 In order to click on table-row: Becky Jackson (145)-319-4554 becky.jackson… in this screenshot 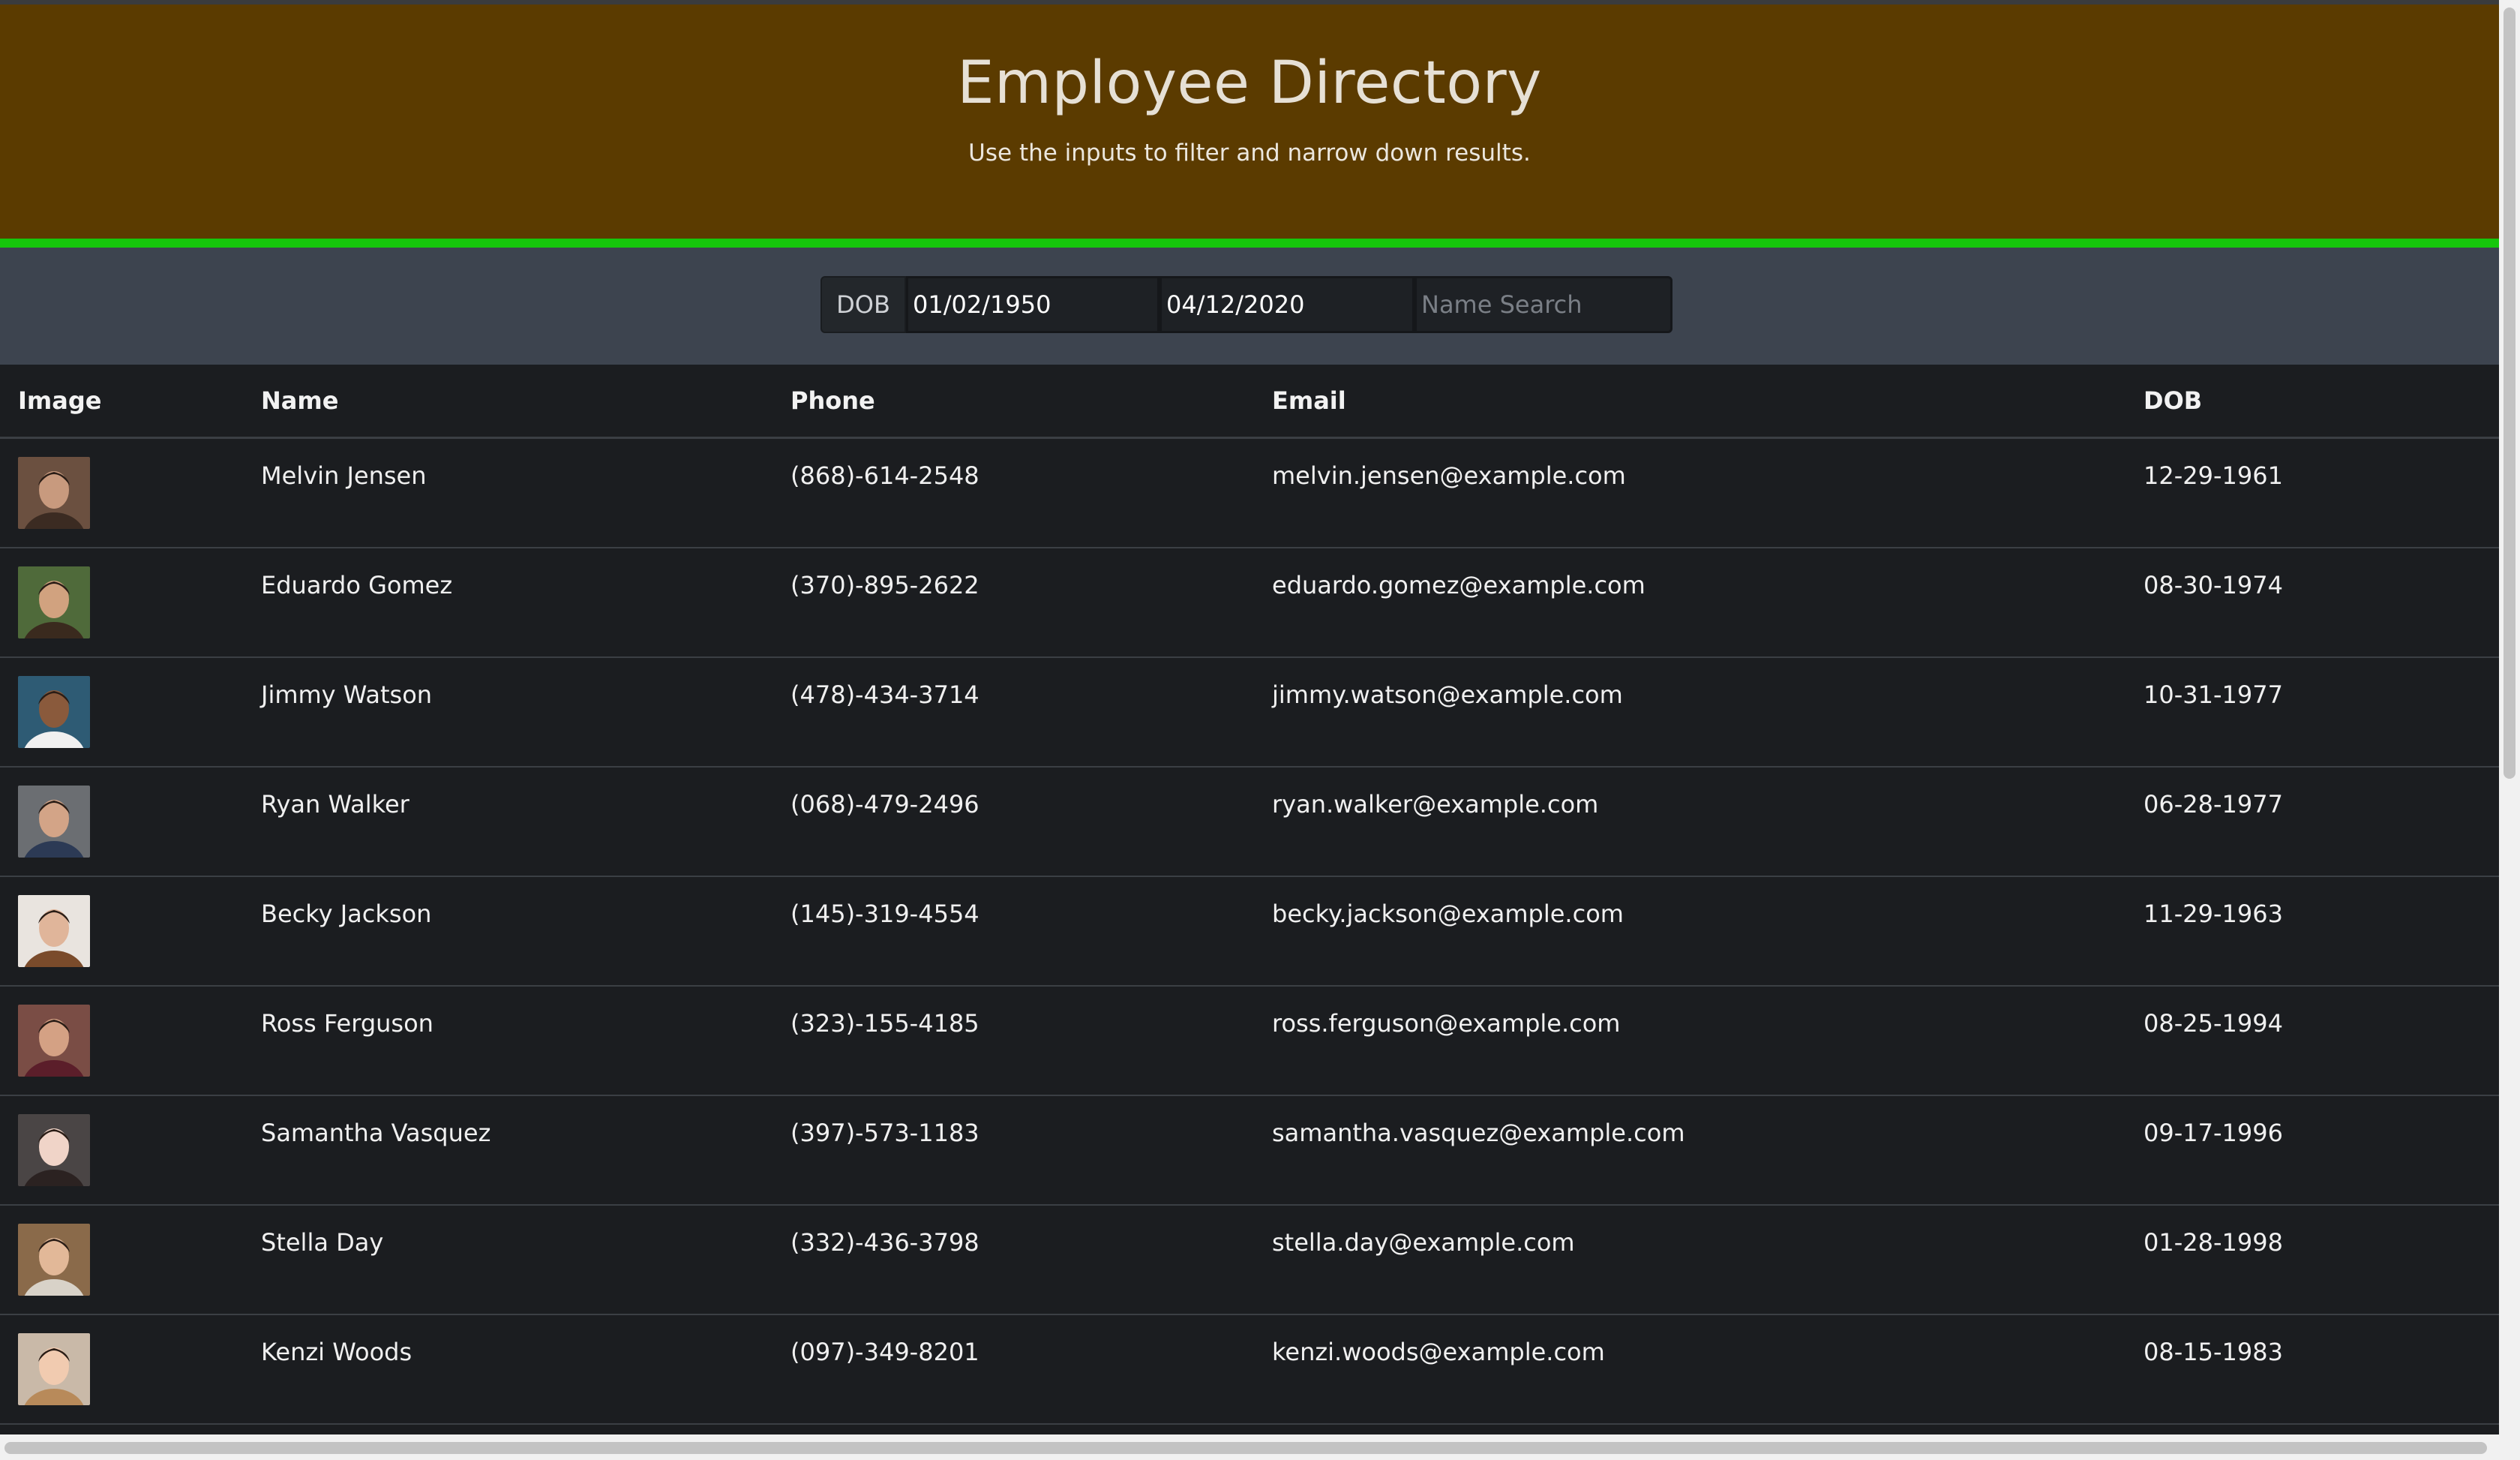, I will do `click(1249, 932)`.